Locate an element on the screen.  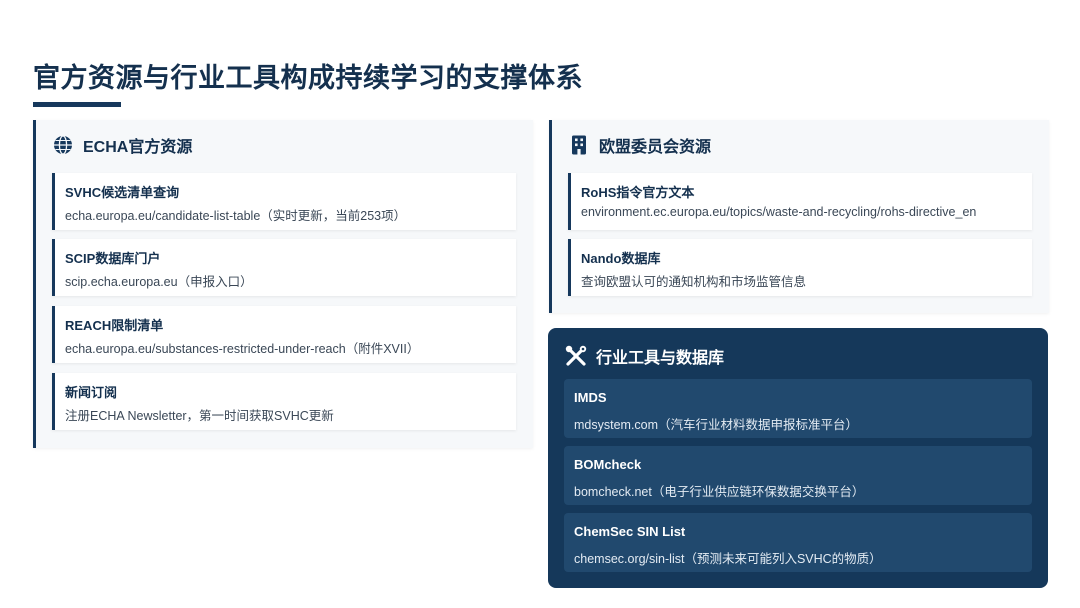
tools-panel-header: 行业工具与数据库 is located at coordinates (798, 356).